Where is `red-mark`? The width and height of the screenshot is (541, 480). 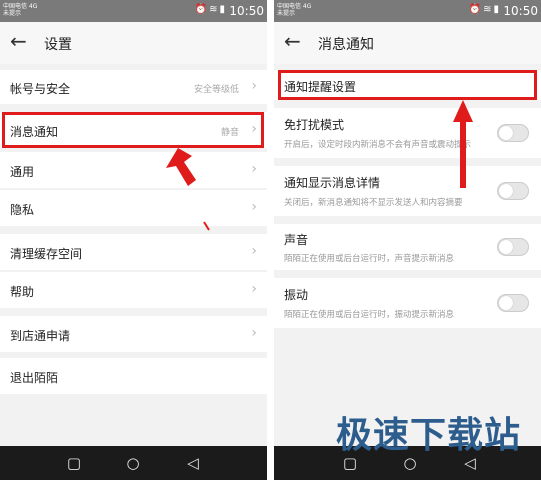
red-mark is located at coordinates (206, 226).